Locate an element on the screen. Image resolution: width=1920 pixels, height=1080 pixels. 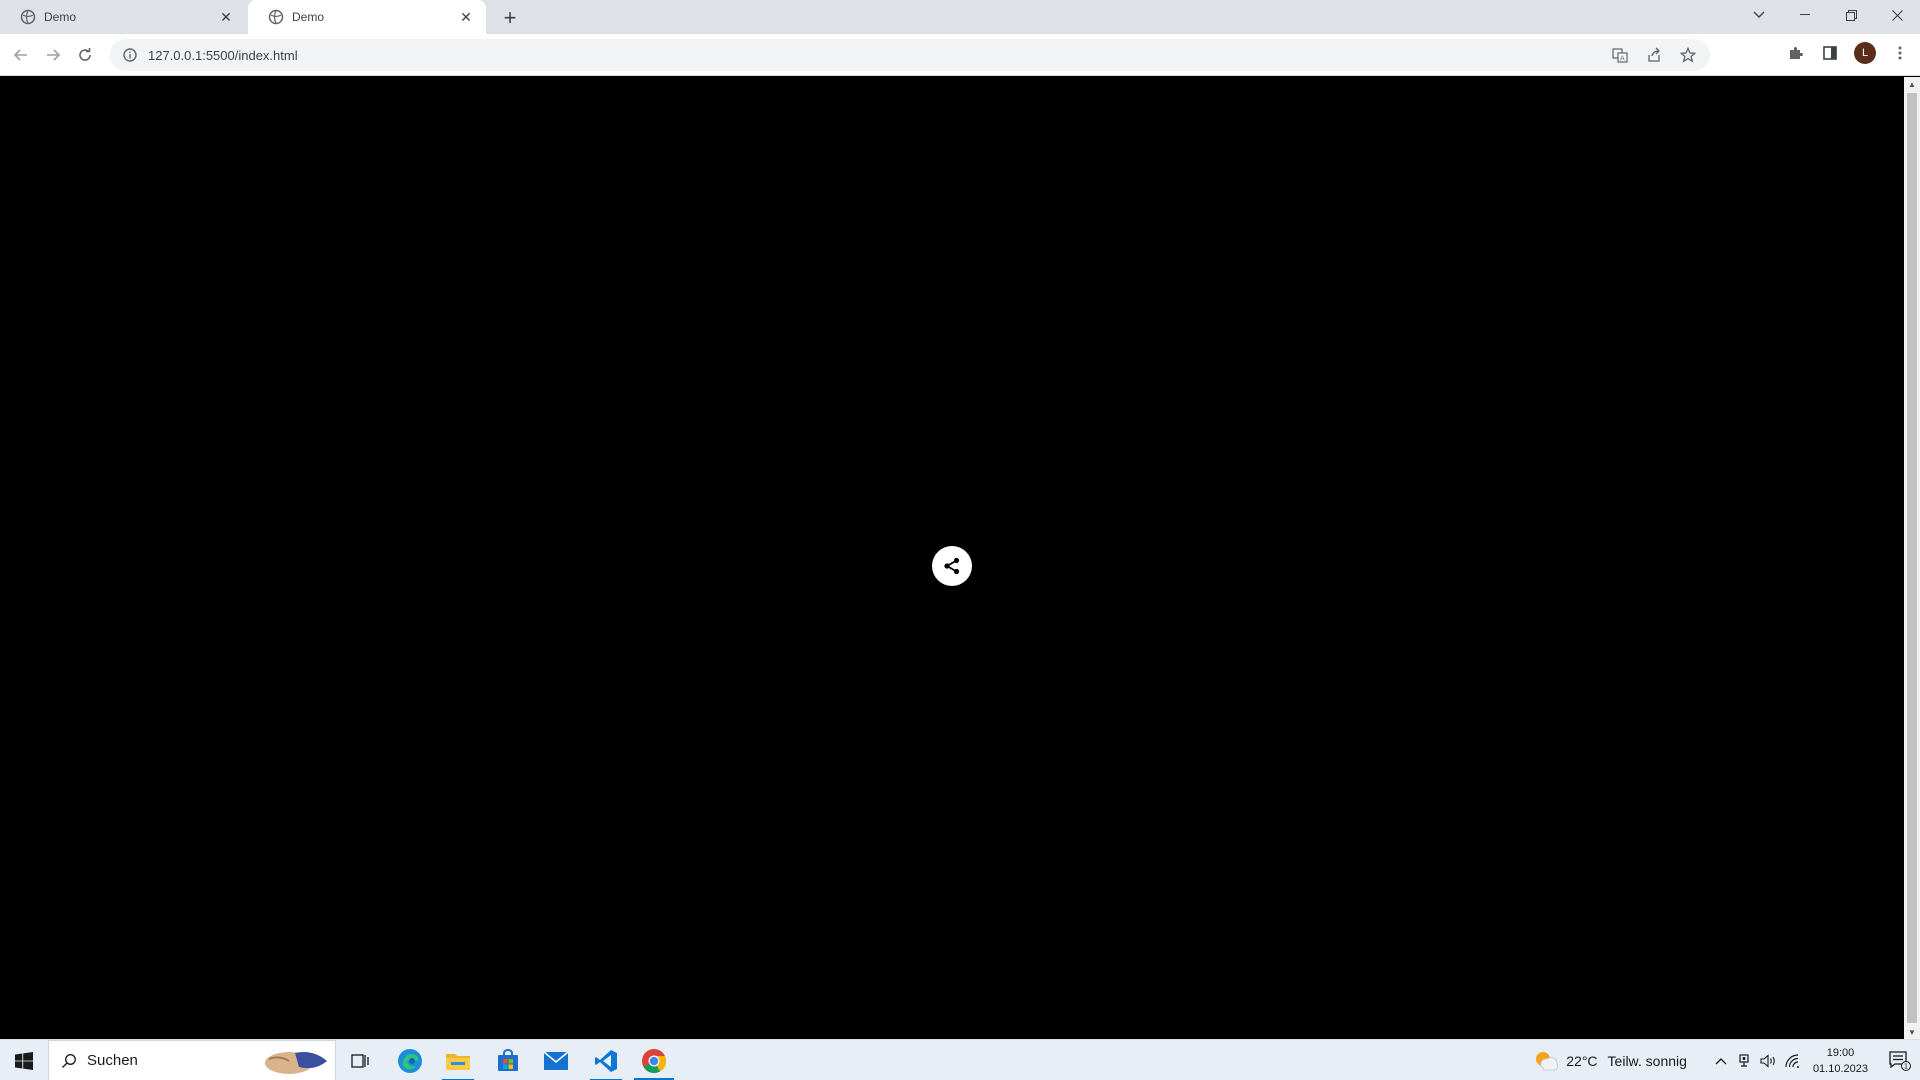
chrome-icon is located at coordinates (654, 1060).